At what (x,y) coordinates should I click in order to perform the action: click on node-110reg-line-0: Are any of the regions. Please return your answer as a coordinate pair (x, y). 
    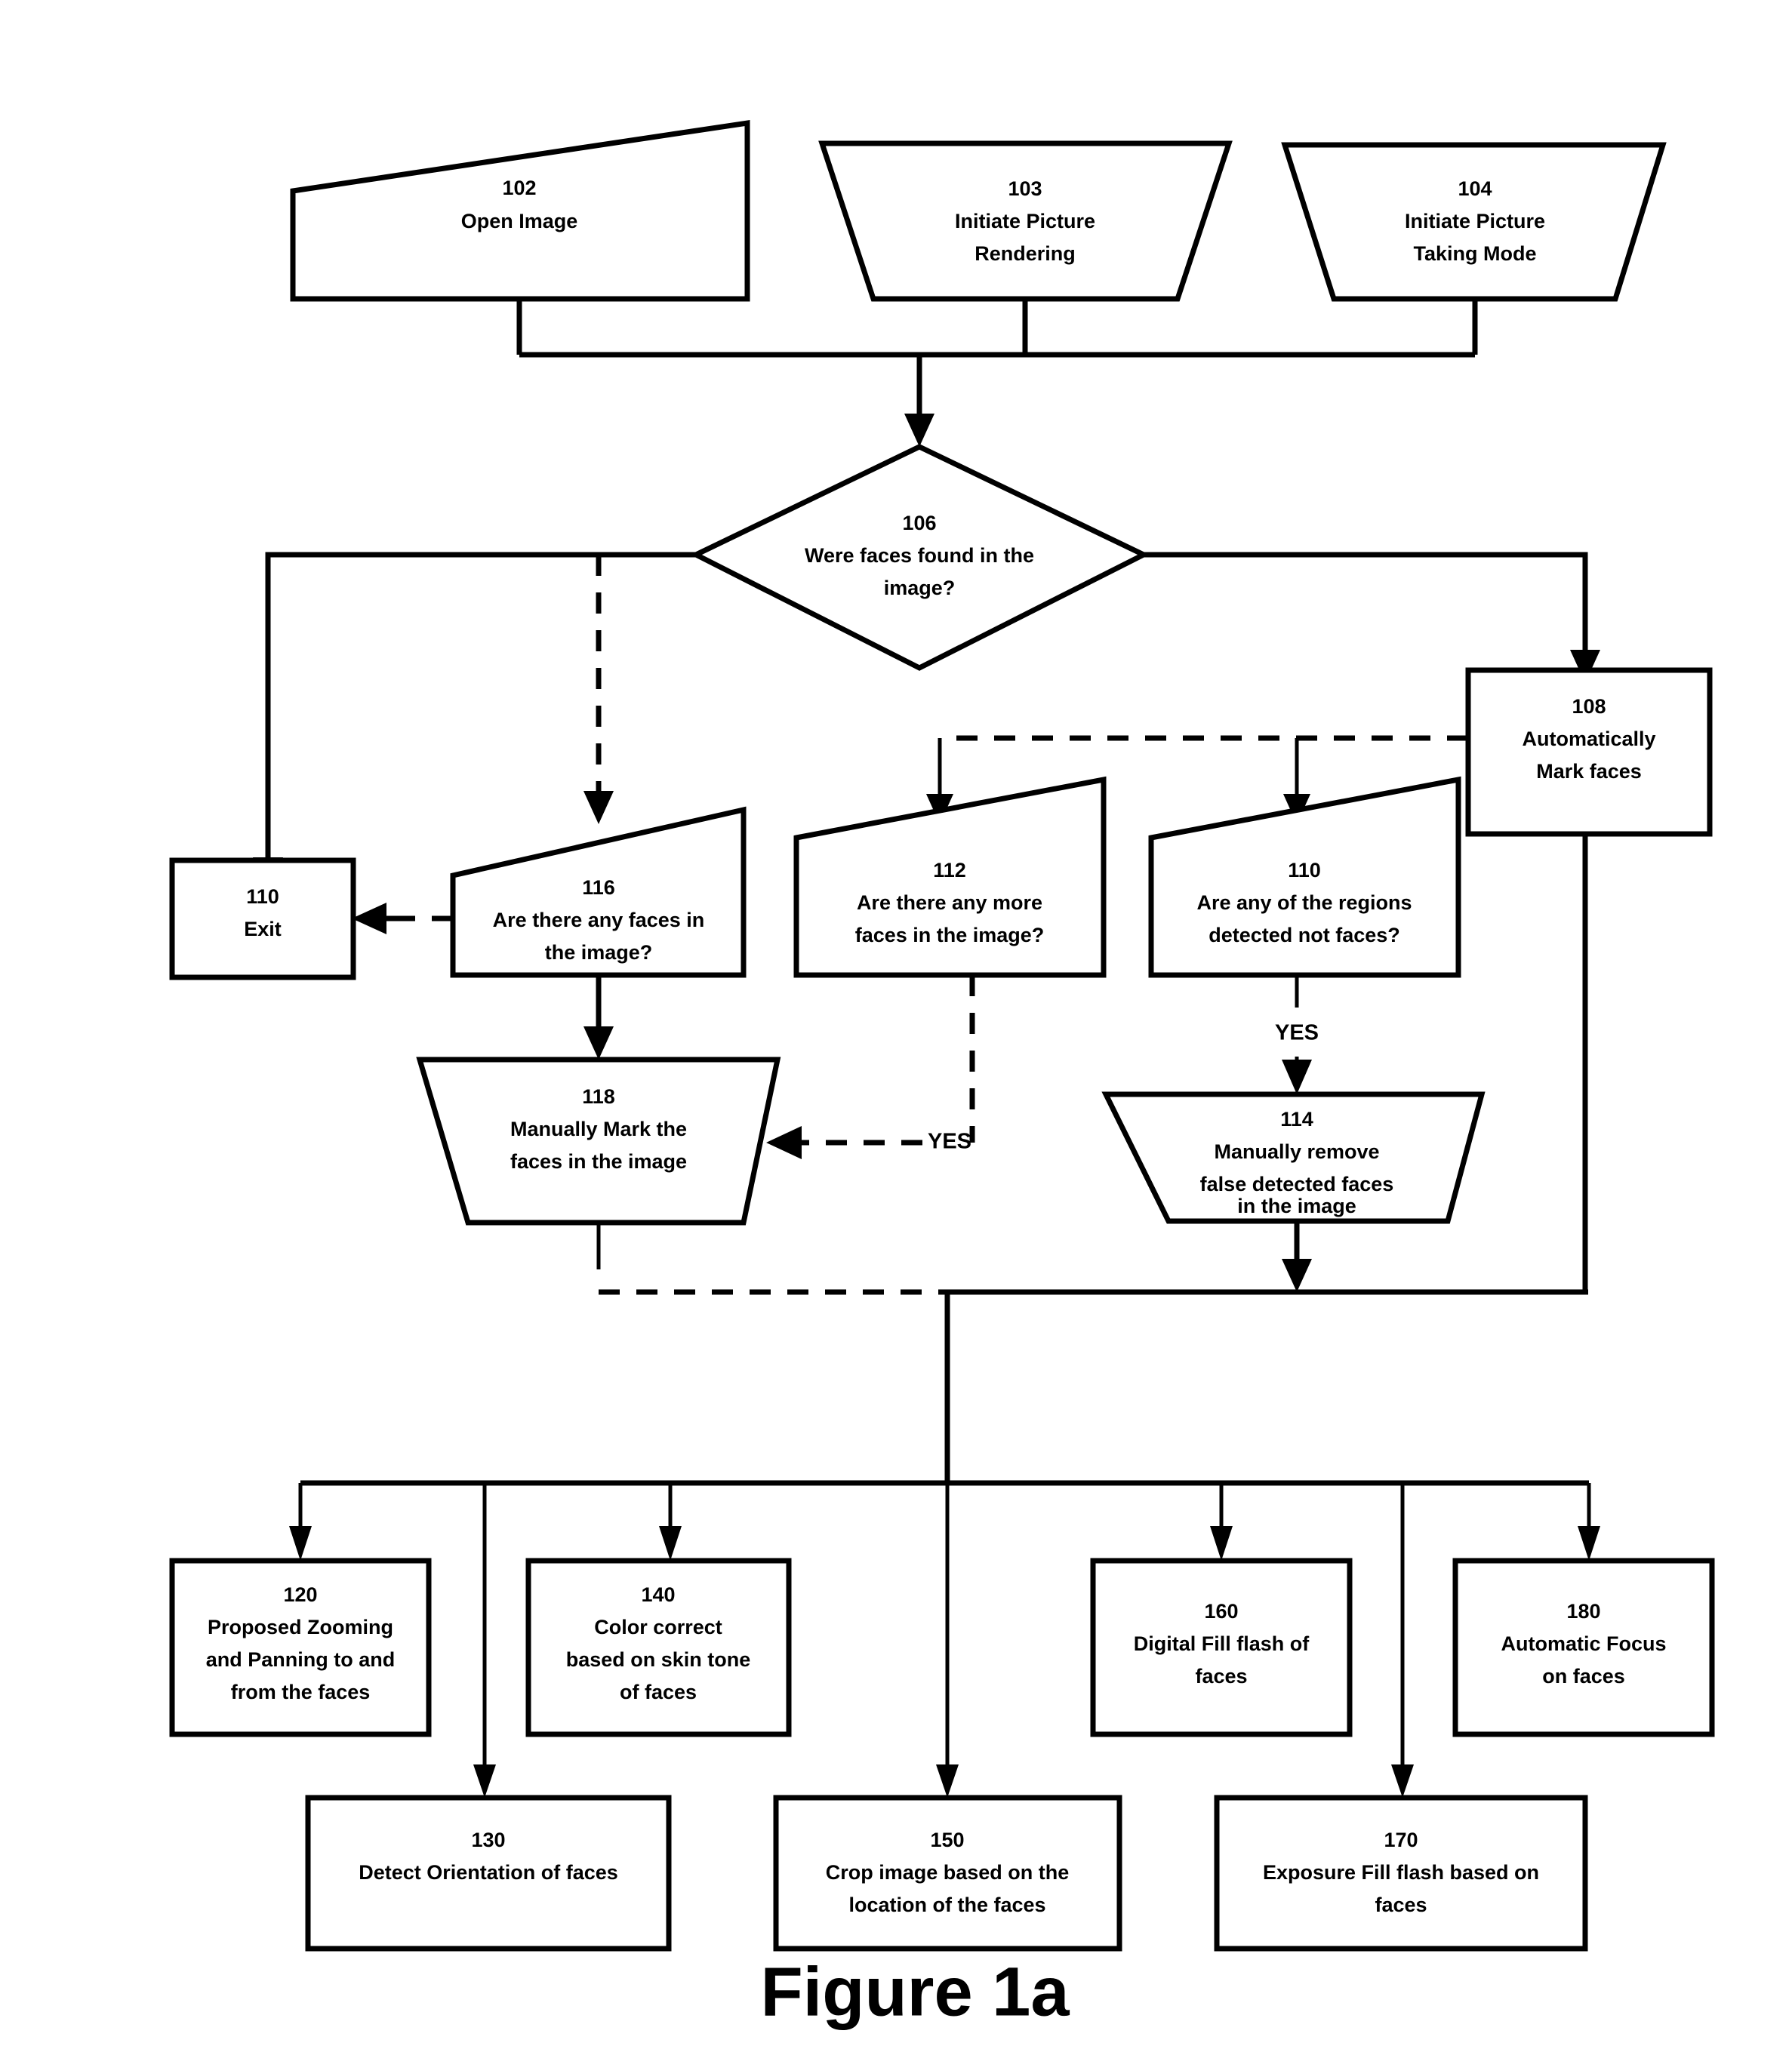
    Looking at the image, I should click on (1304, 902).